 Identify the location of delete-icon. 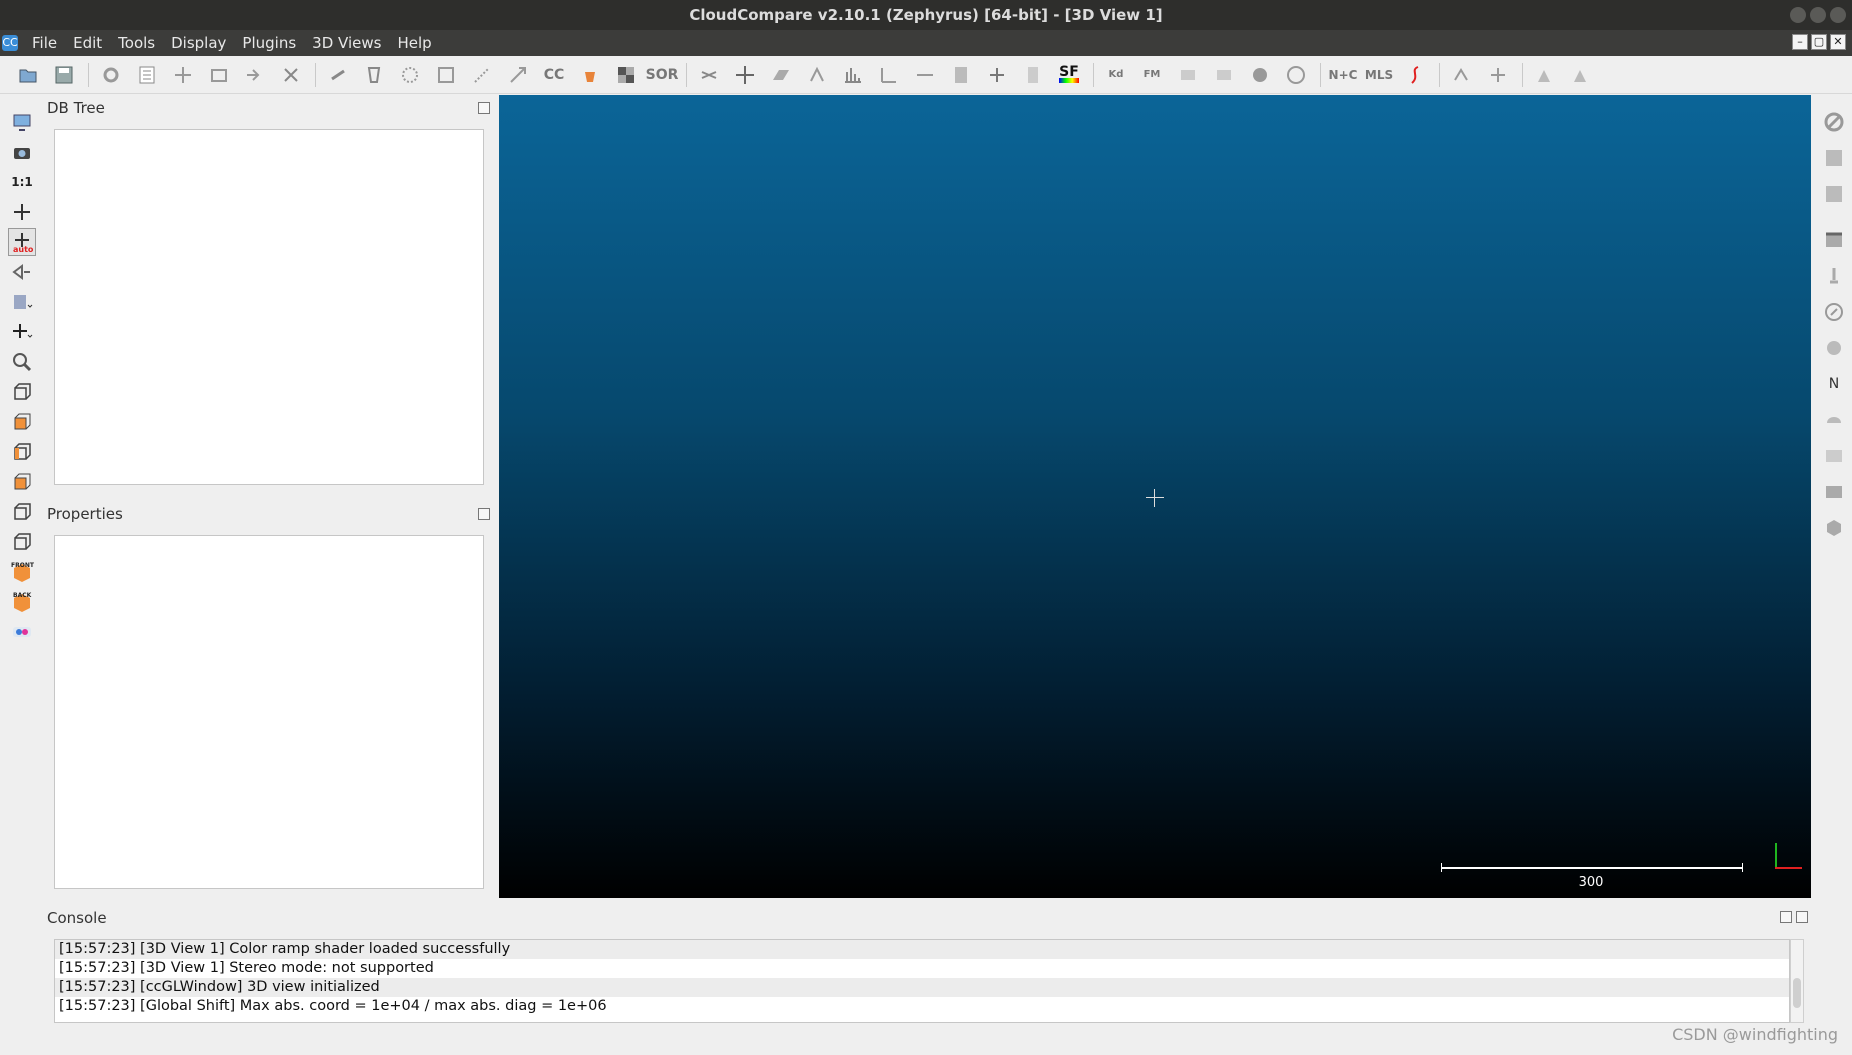
(291, 75).